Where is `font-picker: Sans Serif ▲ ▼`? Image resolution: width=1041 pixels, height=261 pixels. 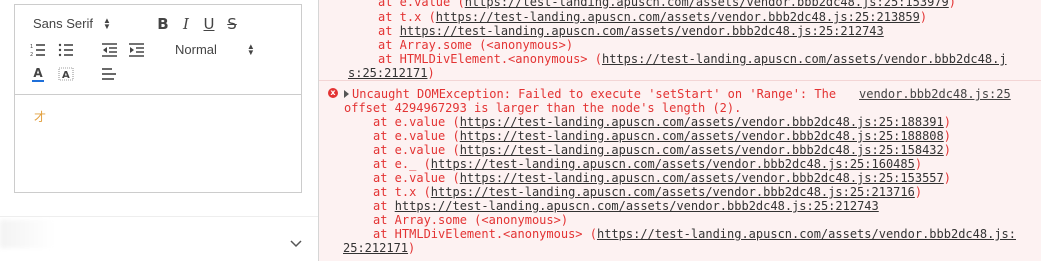 font-picker: Sans Serif ▲ ▼ is located at coordinates (72, 23).